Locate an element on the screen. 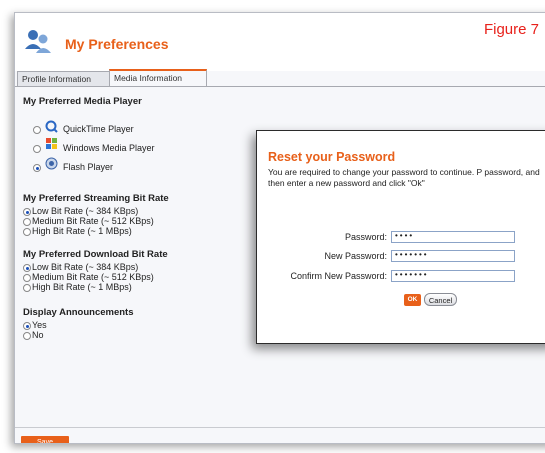  dialog-title: Reset your Password is located at coordinates (332, 157).